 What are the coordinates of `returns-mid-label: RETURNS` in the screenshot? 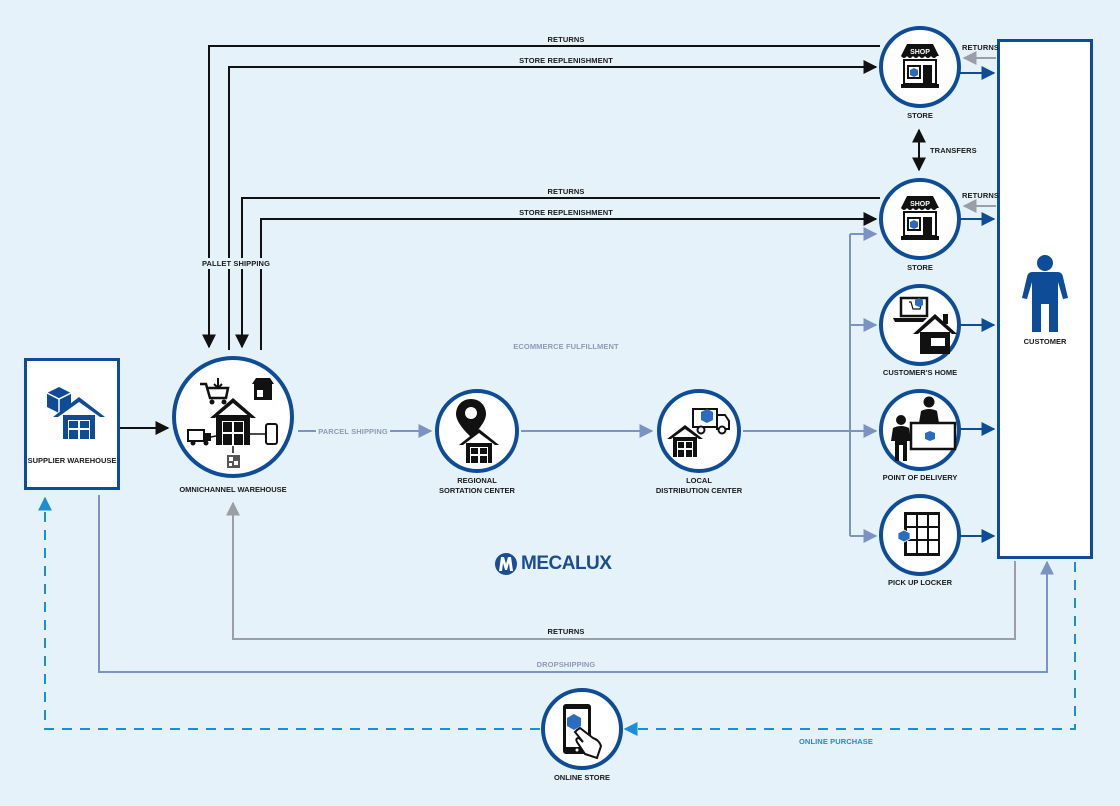 It's located at (566, 191).